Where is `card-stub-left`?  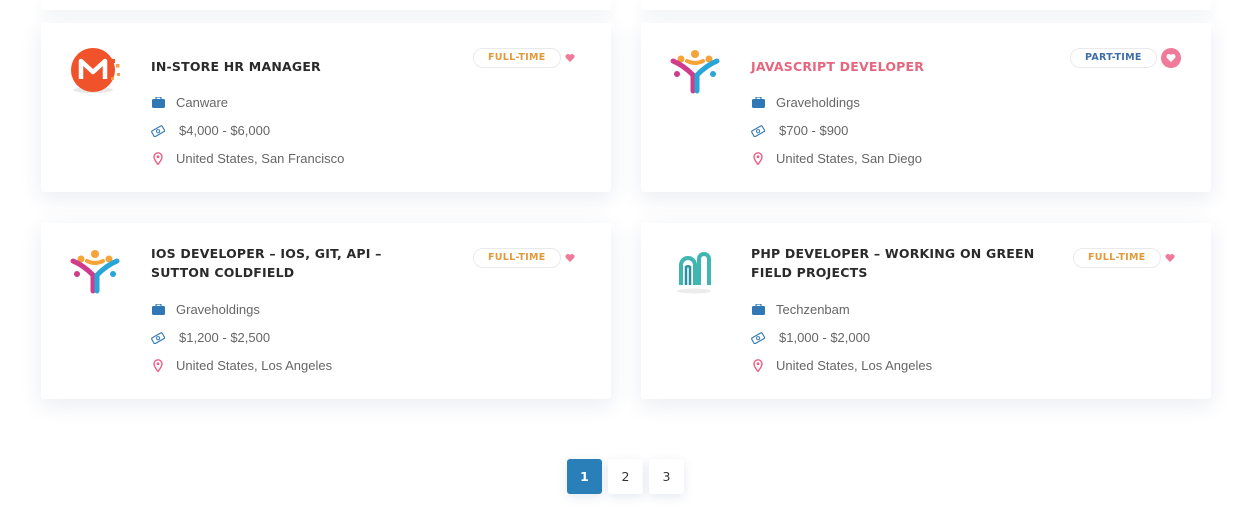 card-stub-left is located at coordinates (326, 5).